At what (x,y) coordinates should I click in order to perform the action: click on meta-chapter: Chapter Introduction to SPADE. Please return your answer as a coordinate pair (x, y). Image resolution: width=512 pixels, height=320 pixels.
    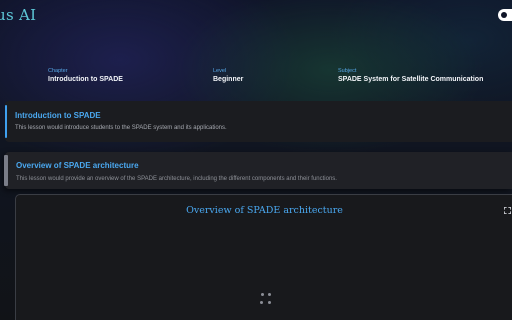
    Looking at the image, I should click on (85, 75).